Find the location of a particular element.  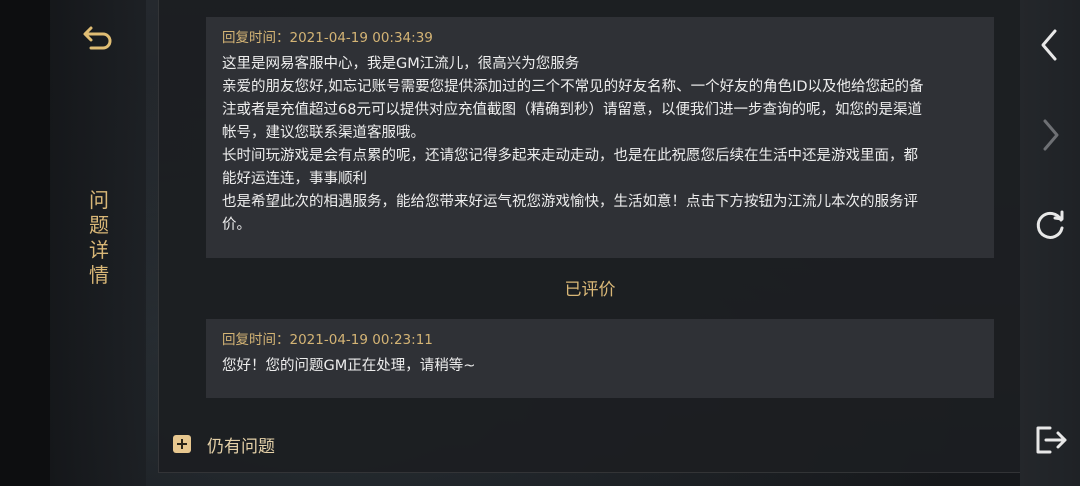

chevron-left-icon is located at coordinates (1050, 45).